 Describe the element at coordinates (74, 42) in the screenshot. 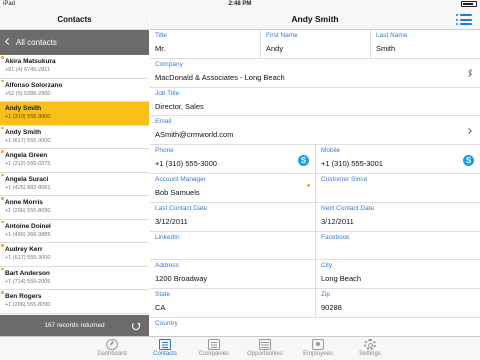

I see `filter-bar: All contacts` at that location.